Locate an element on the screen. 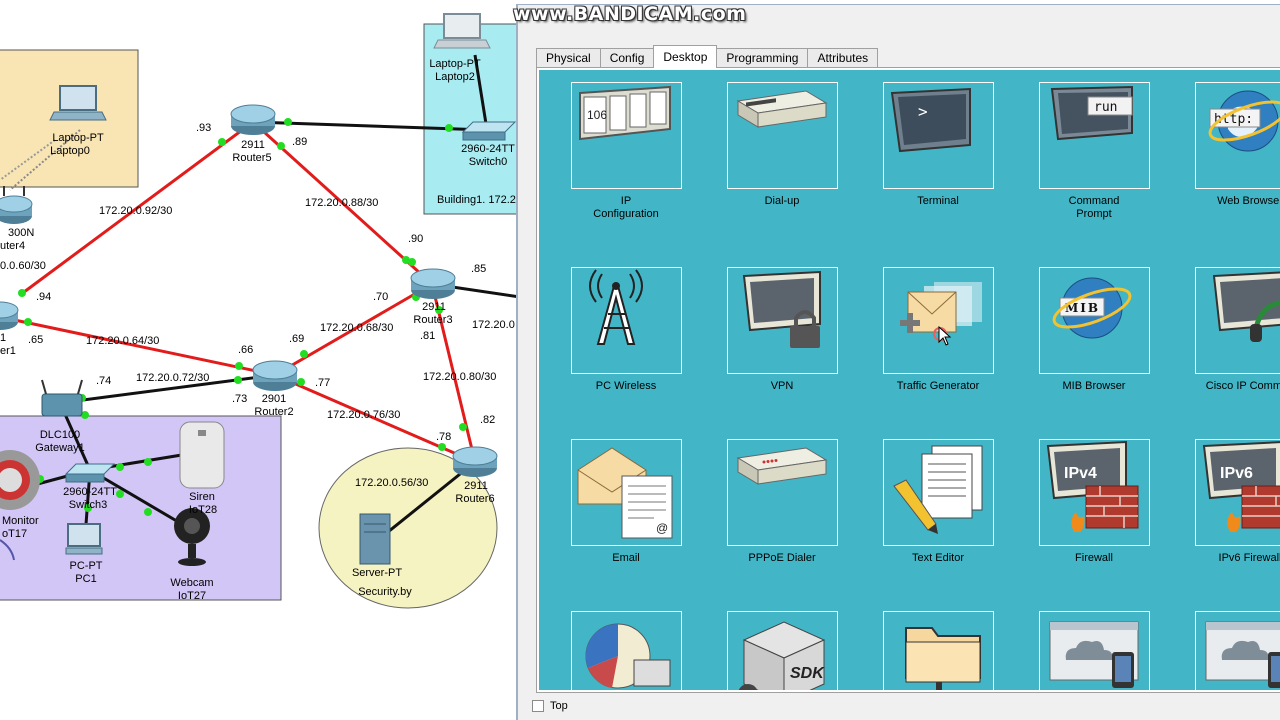 This screenshot has height=720, width=1280. host-label: .78 is located at coordinates (444, 437).